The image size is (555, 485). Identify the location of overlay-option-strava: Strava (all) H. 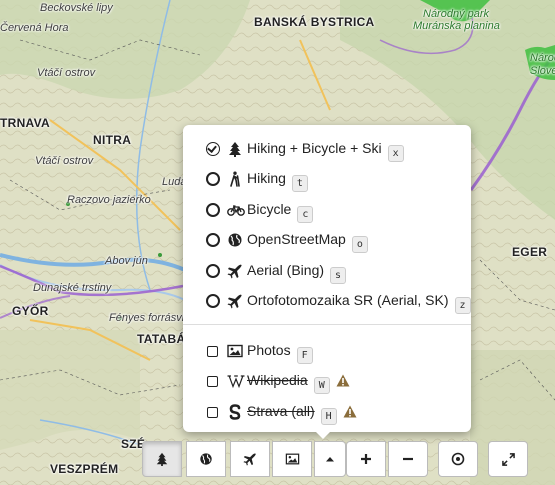
(327, 412).